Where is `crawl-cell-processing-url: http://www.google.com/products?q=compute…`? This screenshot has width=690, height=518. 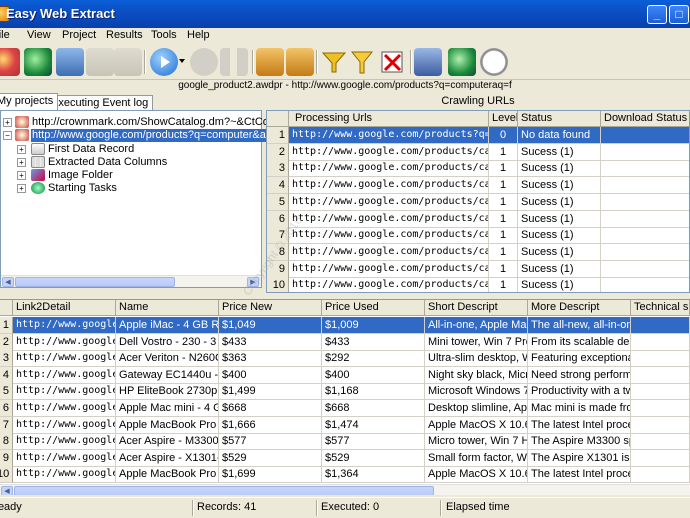
crawl-cell-processing-url: http://www.google.com/products?q=compute… is located at coordinates (389, 135).